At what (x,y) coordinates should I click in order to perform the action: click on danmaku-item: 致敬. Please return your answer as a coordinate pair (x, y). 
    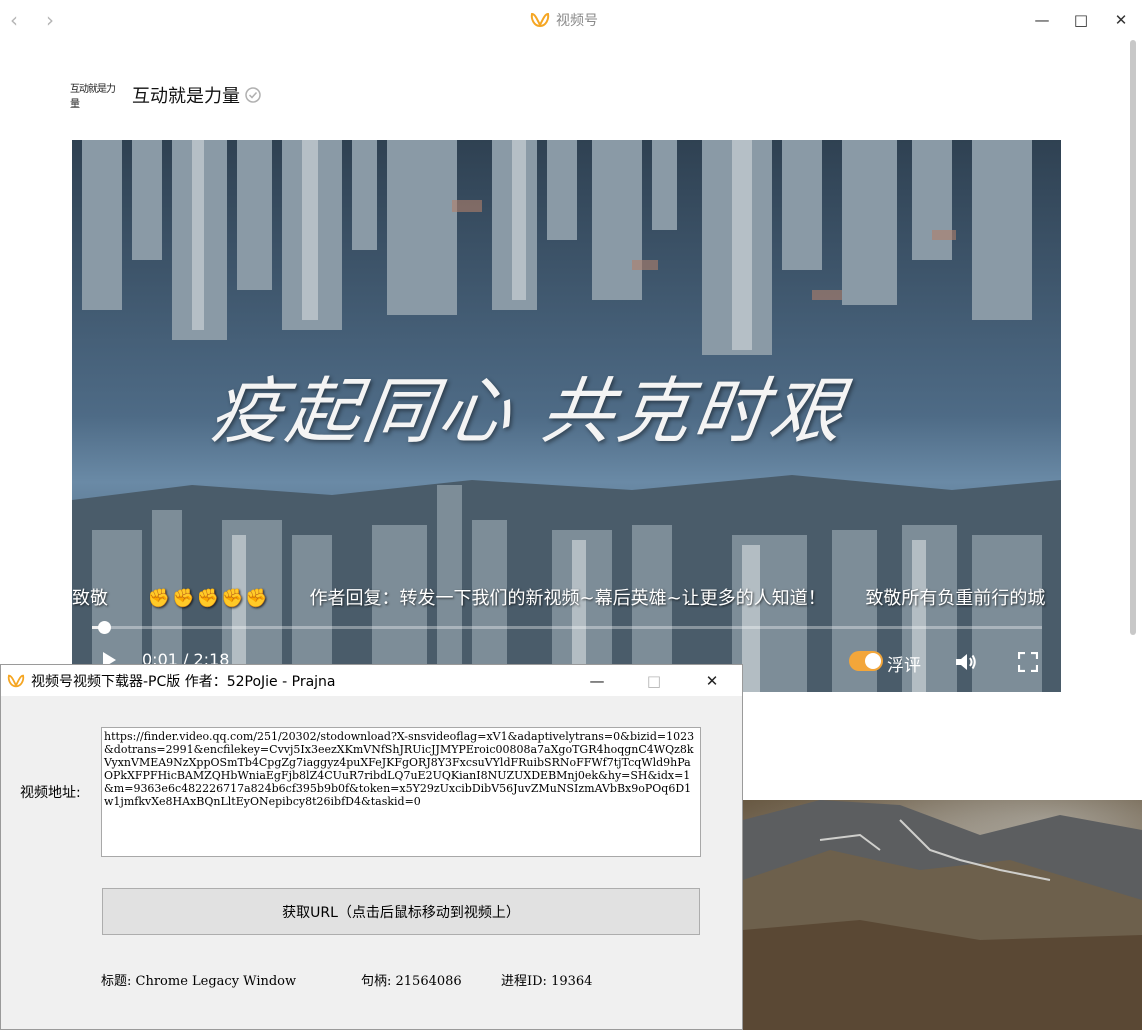
    Looking at the image, I should click on (90, 598).